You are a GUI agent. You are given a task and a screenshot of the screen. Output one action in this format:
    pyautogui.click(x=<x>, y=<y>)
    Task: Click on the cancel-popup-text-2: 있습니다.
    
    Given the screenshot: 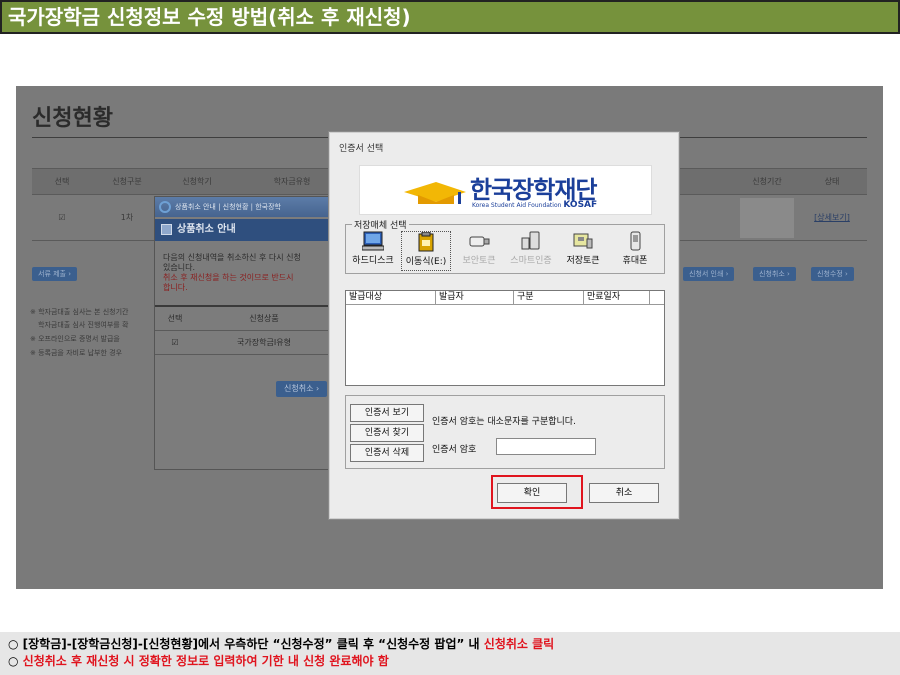 What is the action you would take?
    pyautogui.click(x=179, y=267)
    